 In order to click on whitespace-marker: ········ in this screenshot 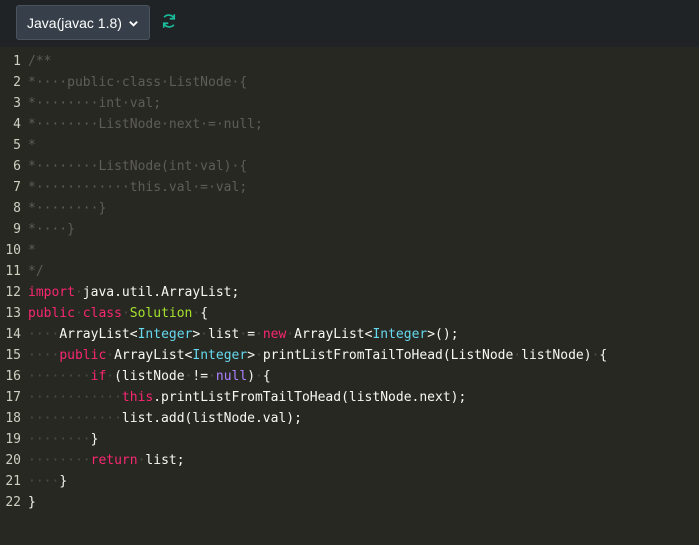, I will do `click(59, 439)`.